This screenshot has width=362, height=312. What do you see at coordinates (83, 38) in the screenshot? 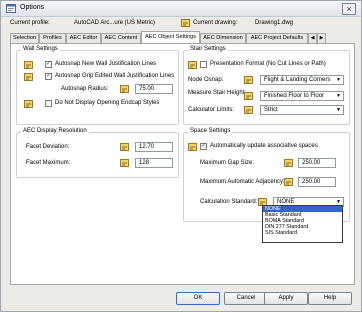
I see `tab-aec-editor: AEC Editor` at bounding box center [83, 38].